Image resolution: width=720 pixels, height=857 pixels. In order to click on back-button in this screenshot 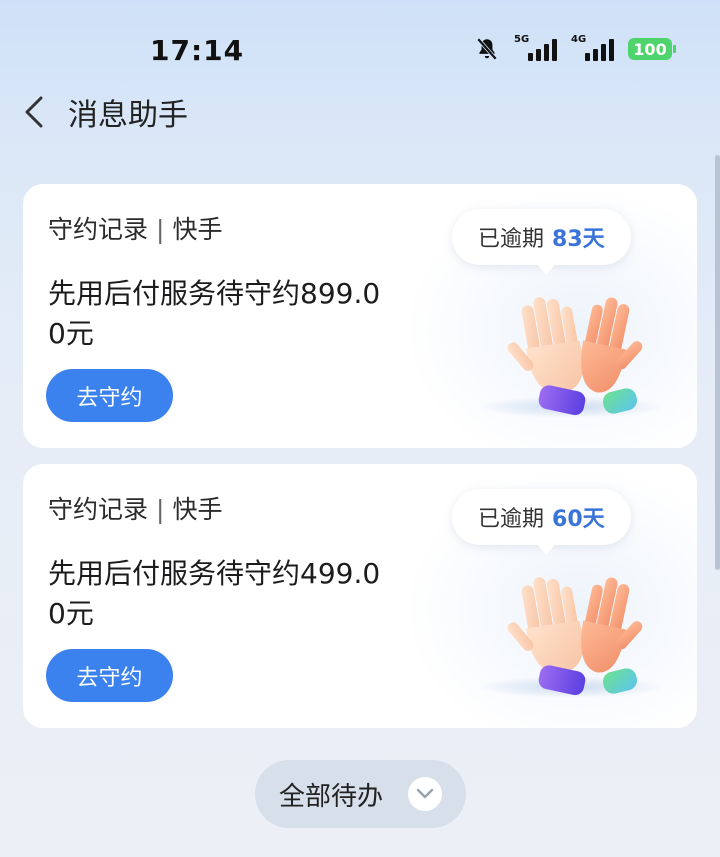, I will do `click(34, 112)`.